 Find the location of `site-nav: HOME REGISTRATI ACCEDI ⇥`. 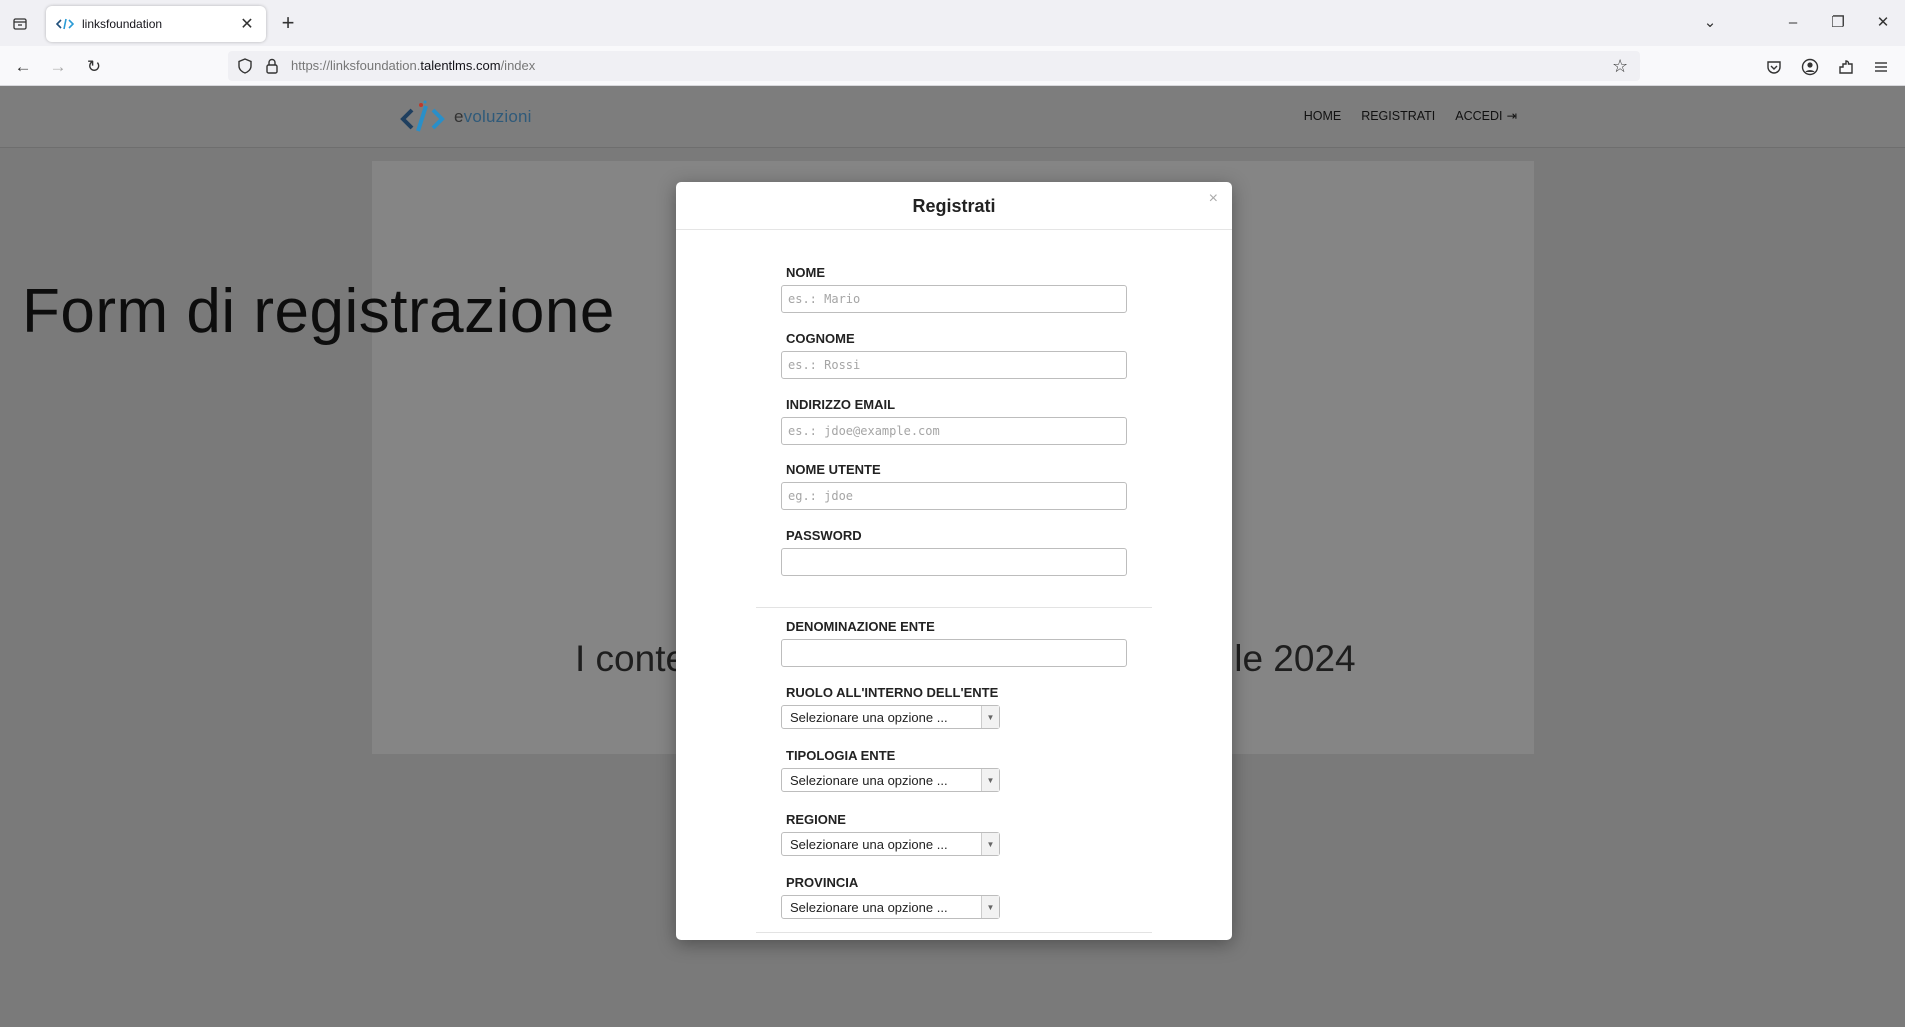

site-nav: HOME REGISTRATI ACCEDI ⇥ is located at coordinates (1410, 116).